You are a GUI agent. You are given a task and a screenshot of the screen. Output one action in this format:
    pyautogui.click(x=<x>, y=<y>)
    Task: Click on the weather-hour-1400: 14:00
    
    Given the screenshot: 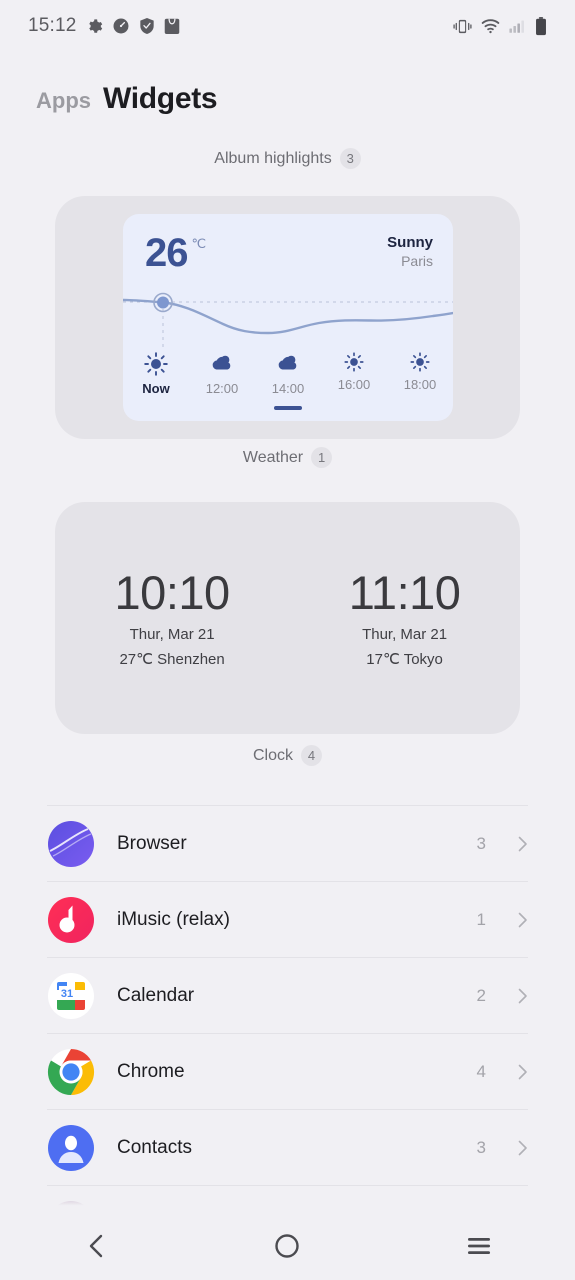 What is the action you would take?
    pyautogui.click(x=288, y=381)
    